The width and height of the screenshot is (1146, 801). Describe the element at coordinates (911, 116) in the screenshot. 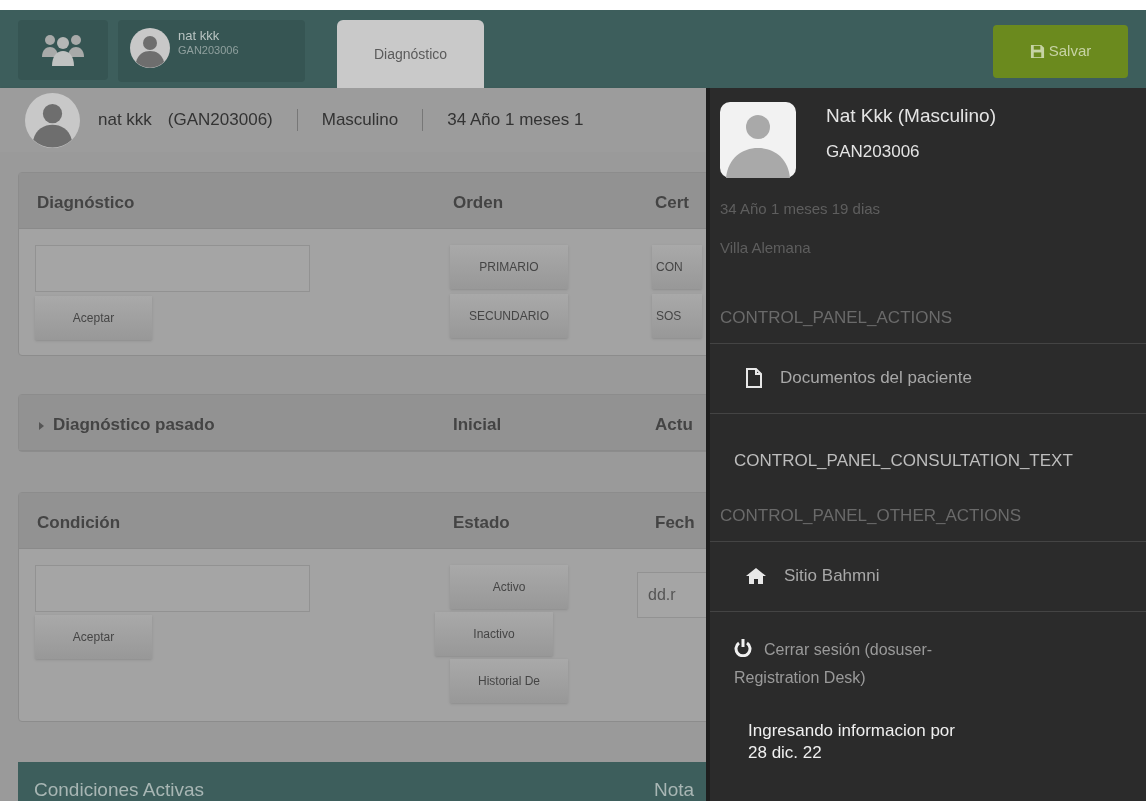

I see `patient-name: Nat Kkk (Masculino)` at that location.